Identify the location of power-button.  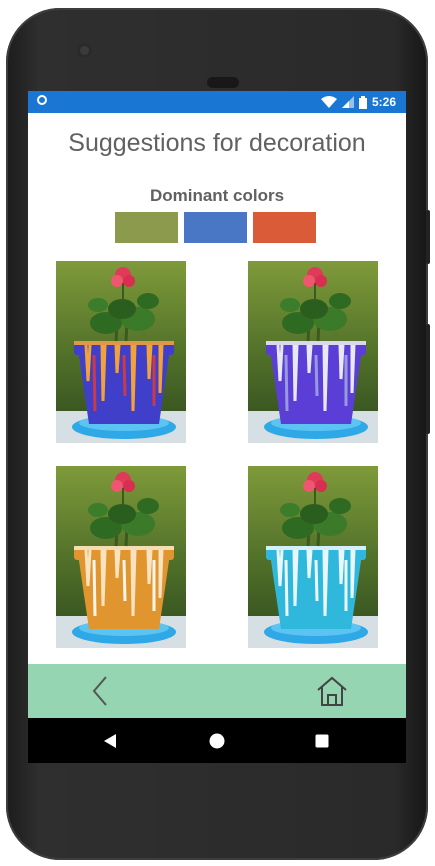
(428, 237).